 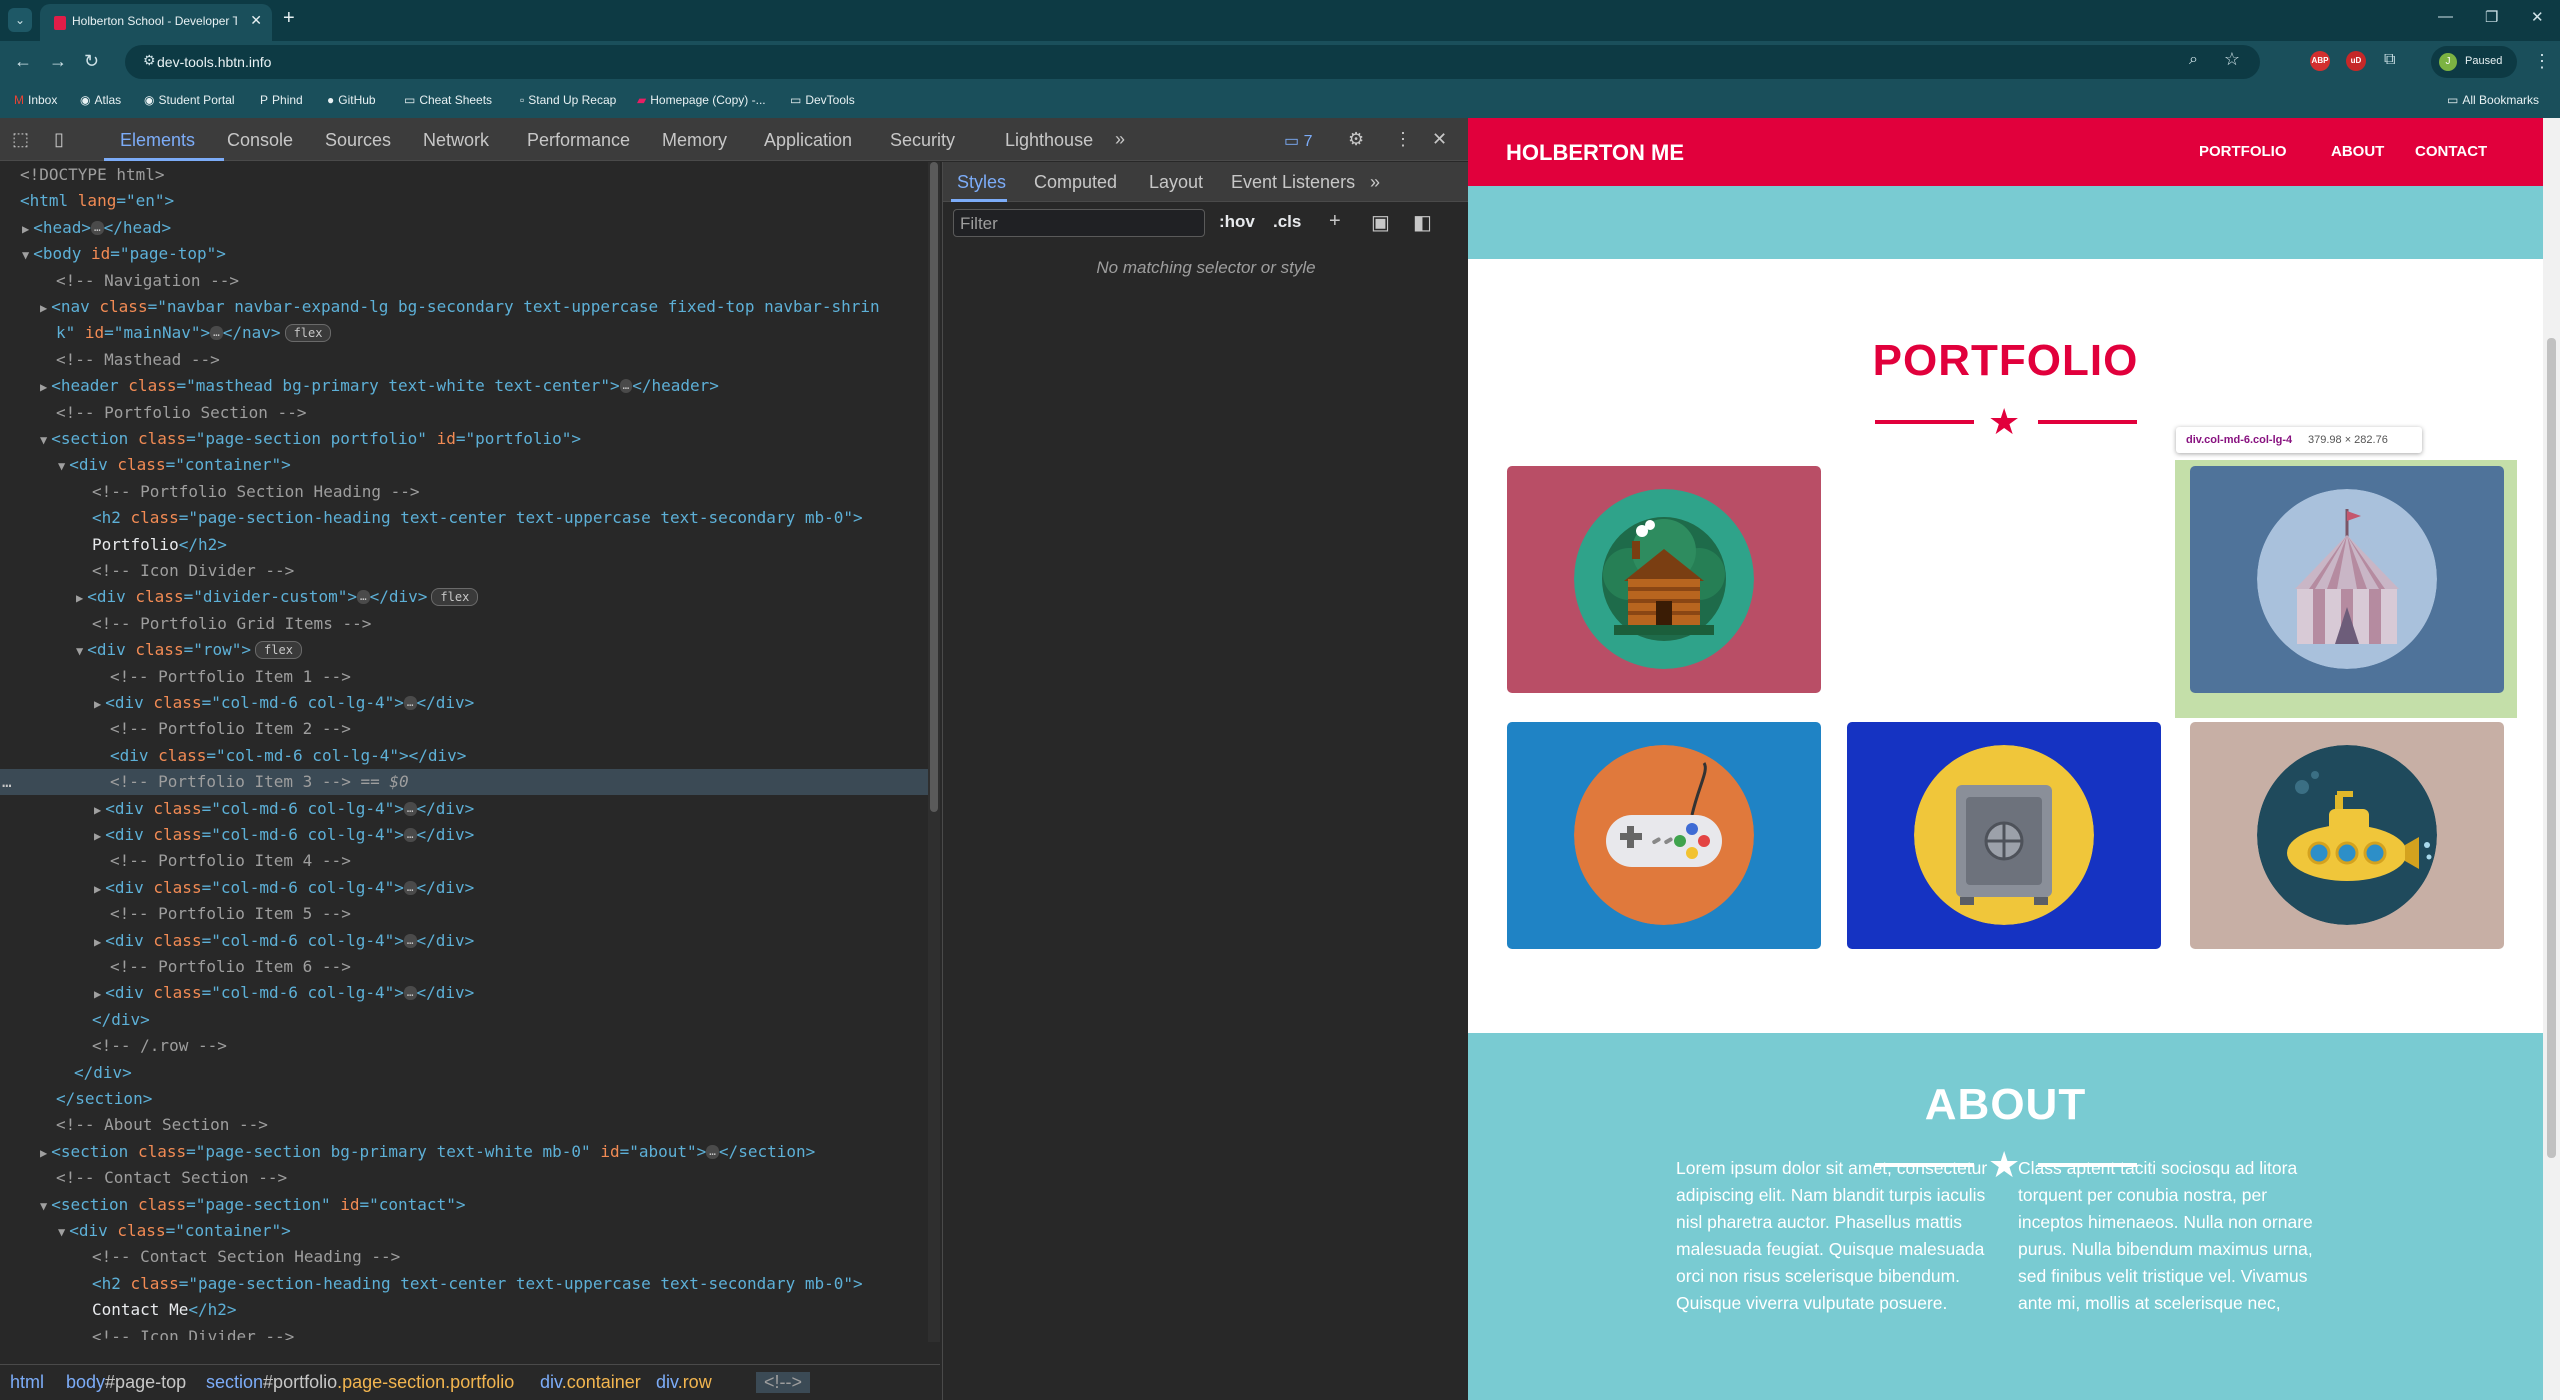 What do you see at coordinates (2193, 60) in the screenshot?
I see `zoom-icon: ⌕` at bounding box center [2193, 60].